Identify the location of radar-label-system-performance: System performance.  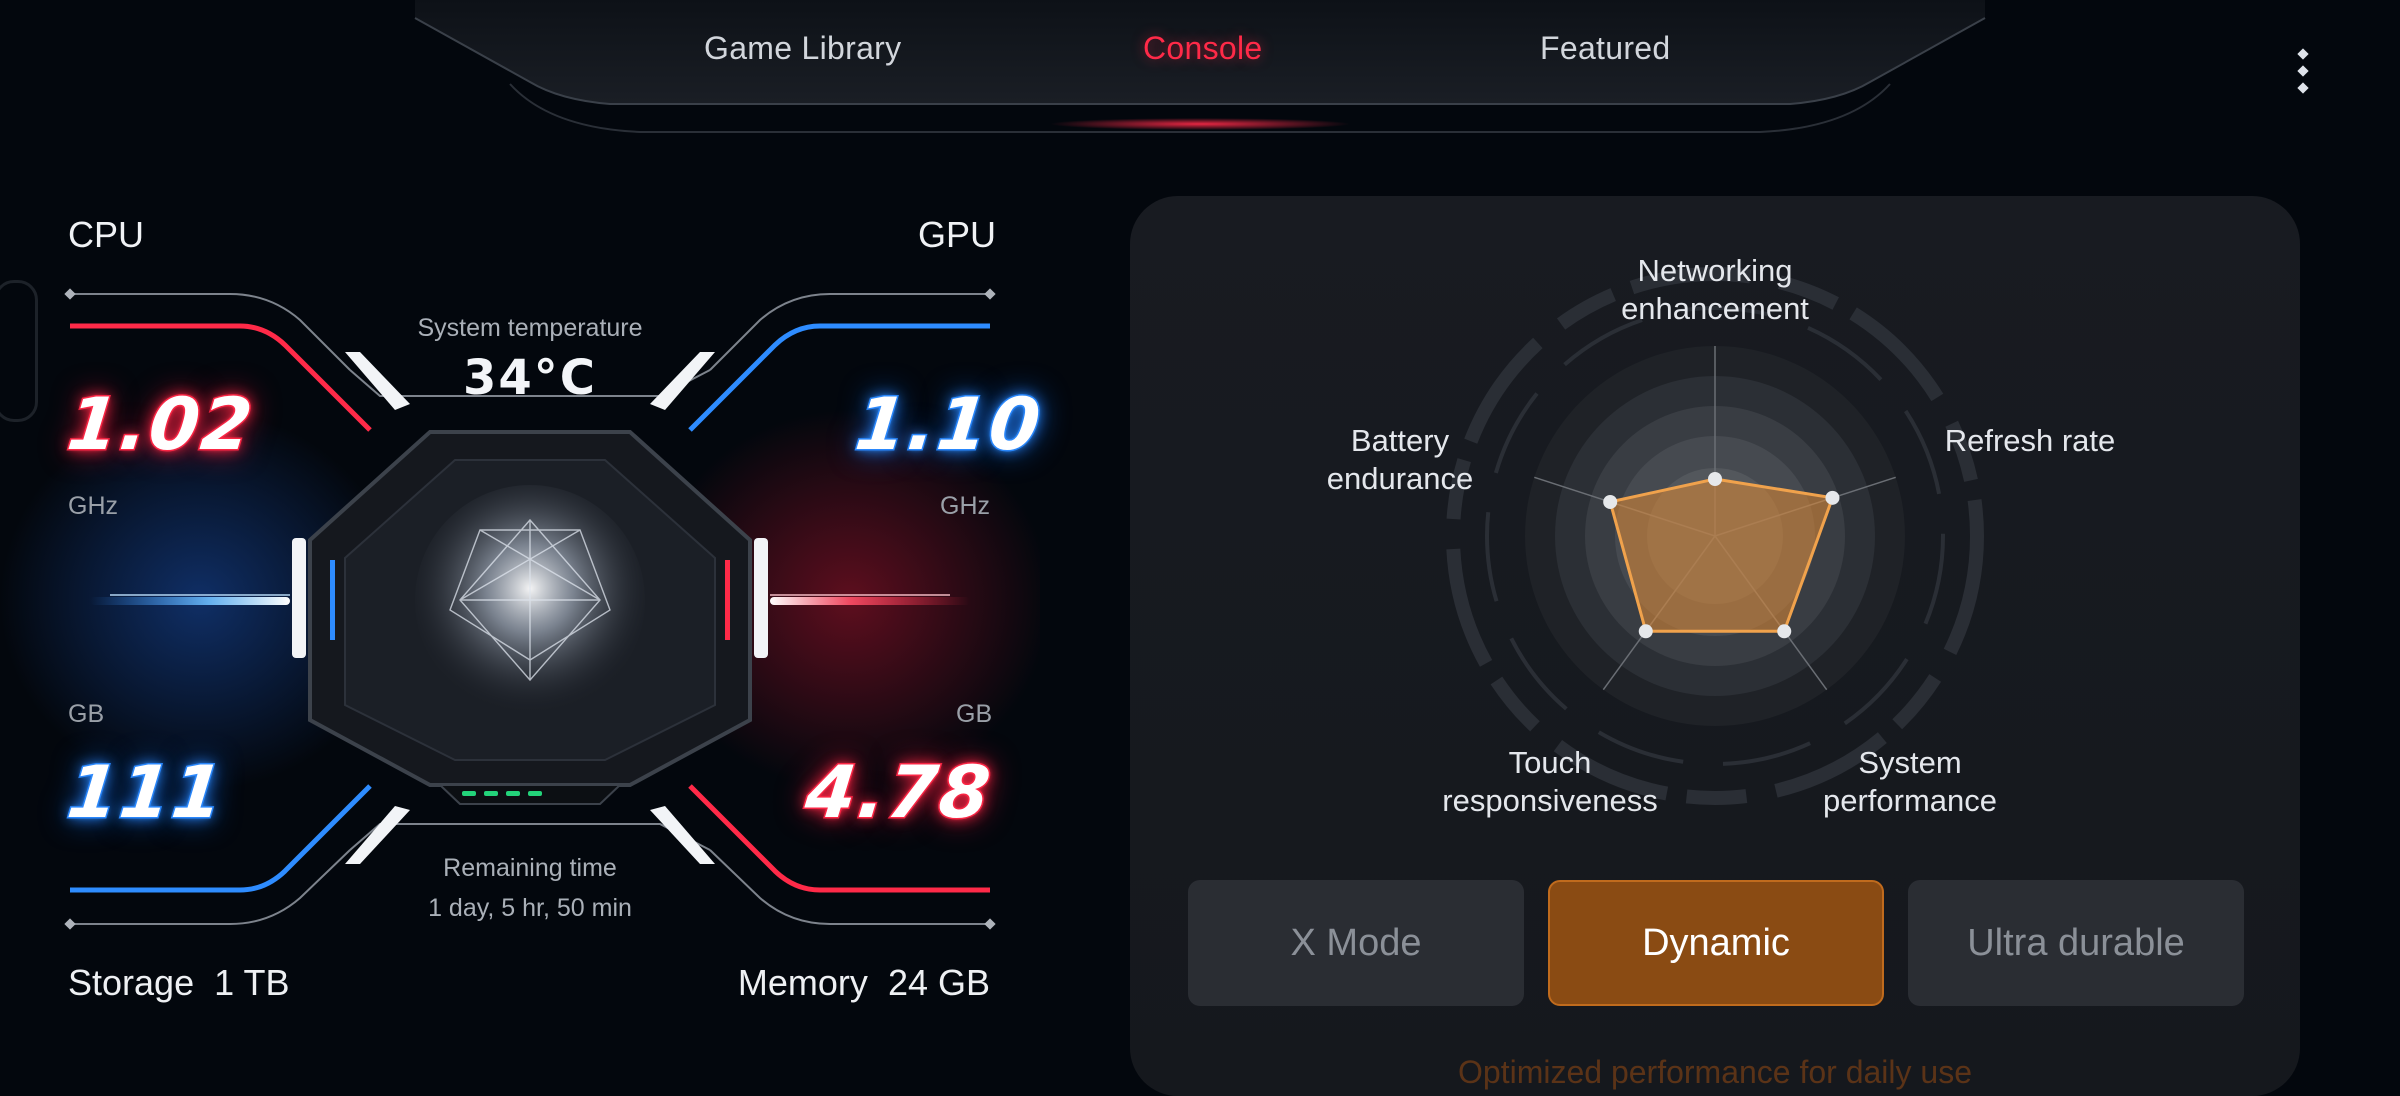
(1910, 781).